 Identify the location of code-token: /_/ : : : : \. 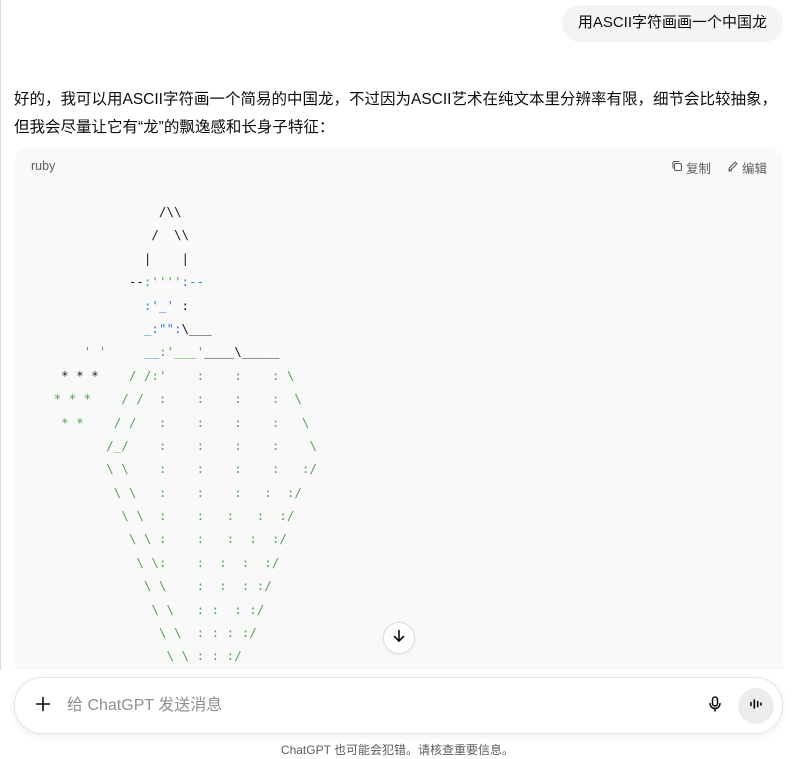
(174, 445).